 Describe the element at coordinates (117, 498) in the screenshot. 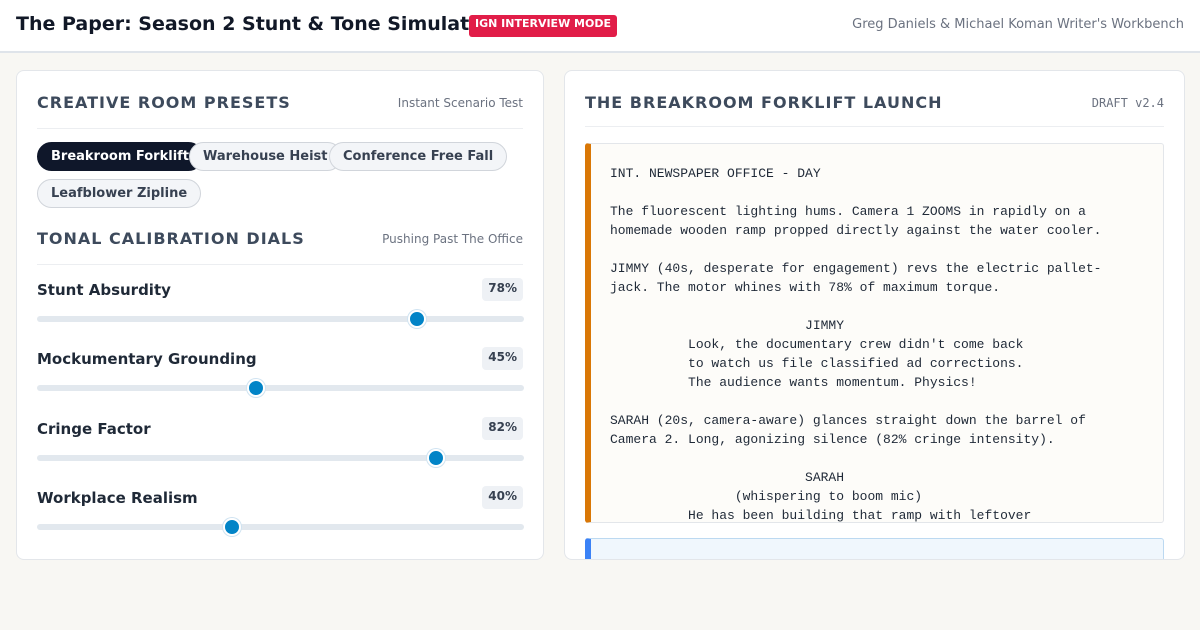

I see `dial-label-workplace-realism: Workplace Realism` at that location.